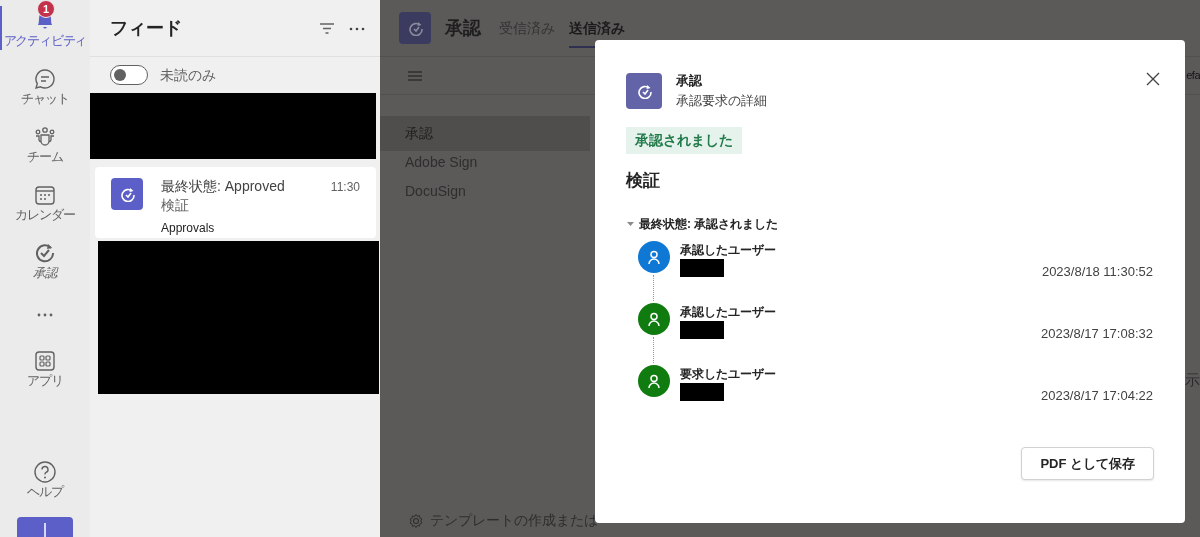  I want to click on user-role: 要求したユーザー, so click(728, 374).